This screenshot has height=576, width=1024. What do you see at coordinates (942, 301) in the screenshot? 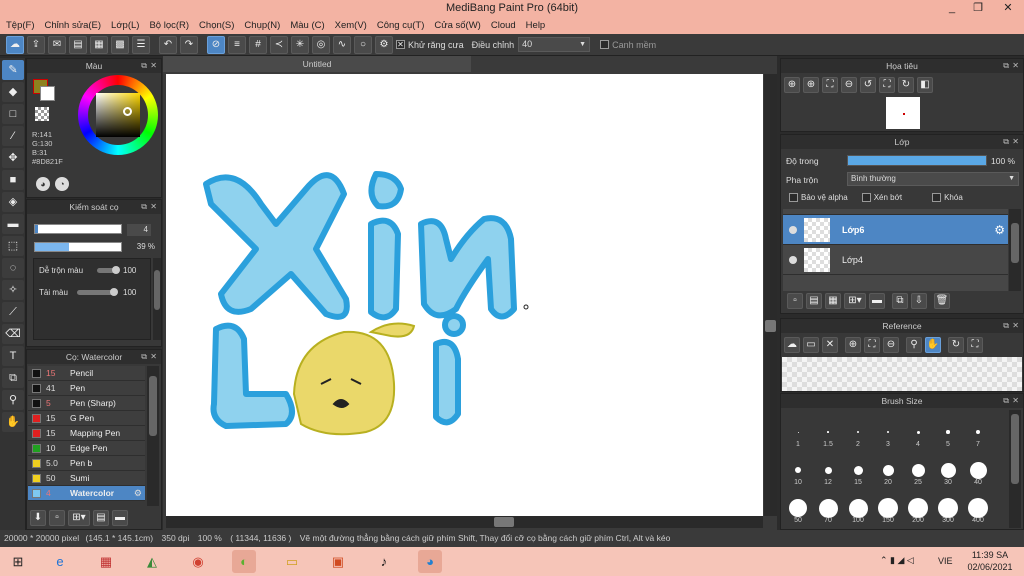
I see `delete-layer-icon: 🗑` at bounding box center [942, 301].